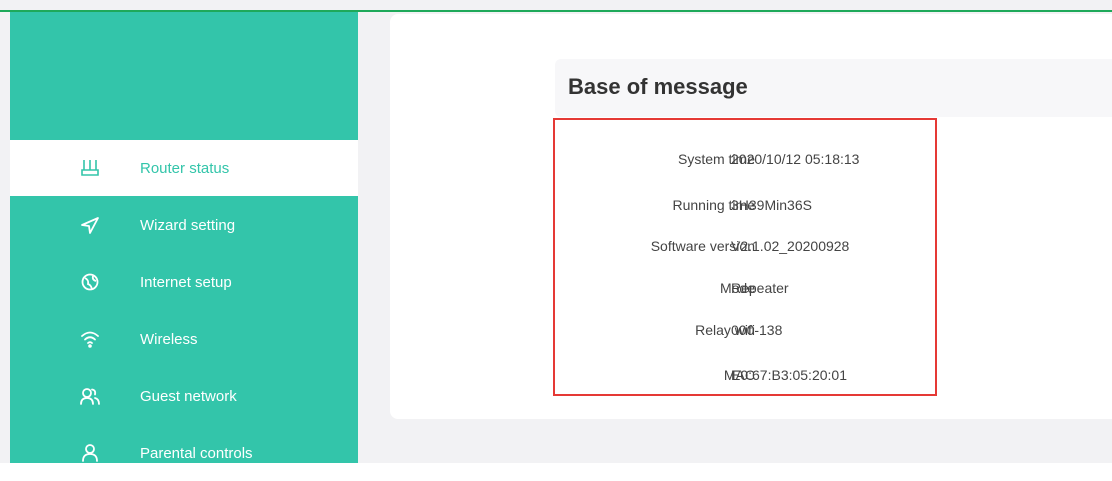 This screenshot has width=1112, height=481. I want to click on info-value: E0:67:B3:05:20:01, so click(789, 375).